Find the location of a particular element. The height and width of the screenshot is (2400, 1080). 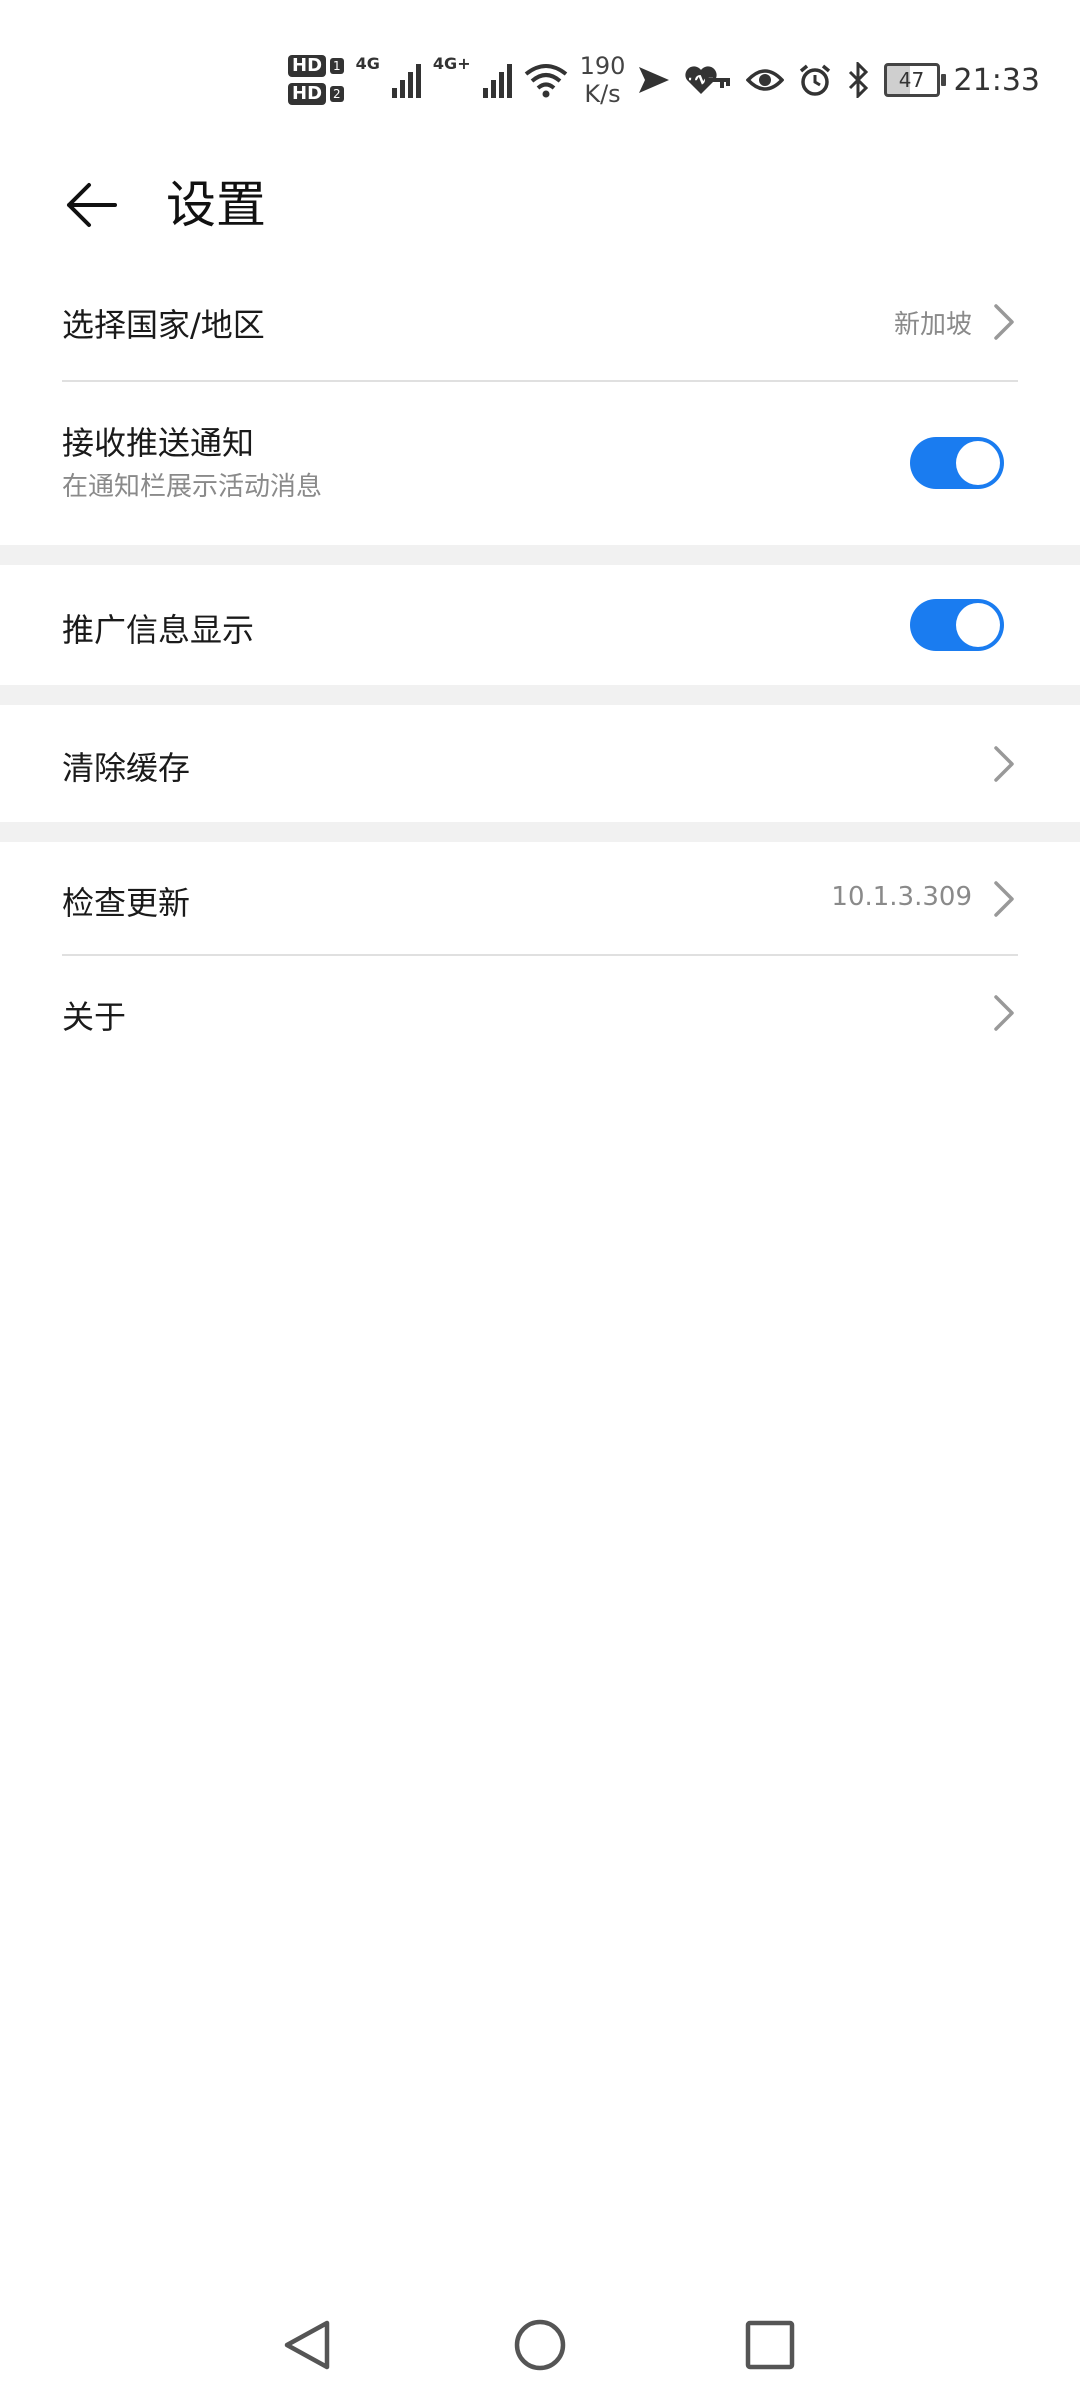

page-title: 设置 is located at coordinates (216, 205).